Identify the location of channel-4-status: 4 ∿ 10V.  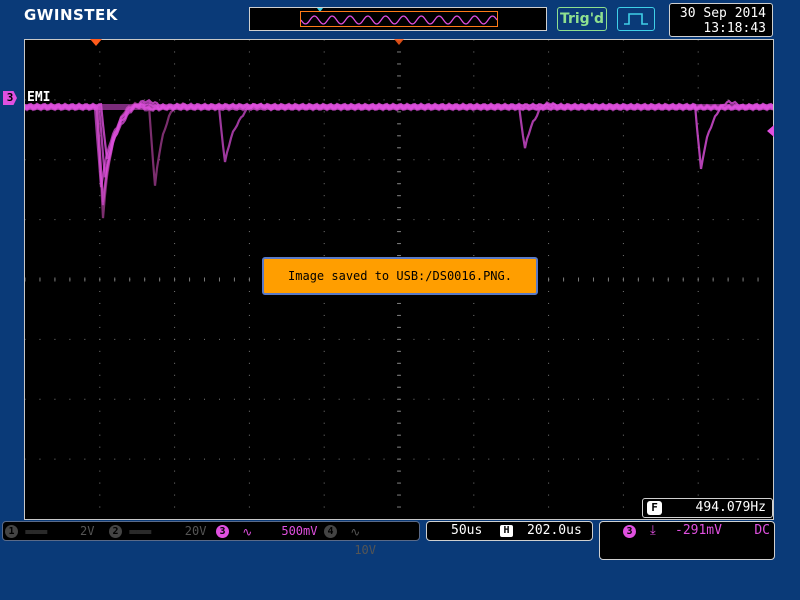
(371, 539).